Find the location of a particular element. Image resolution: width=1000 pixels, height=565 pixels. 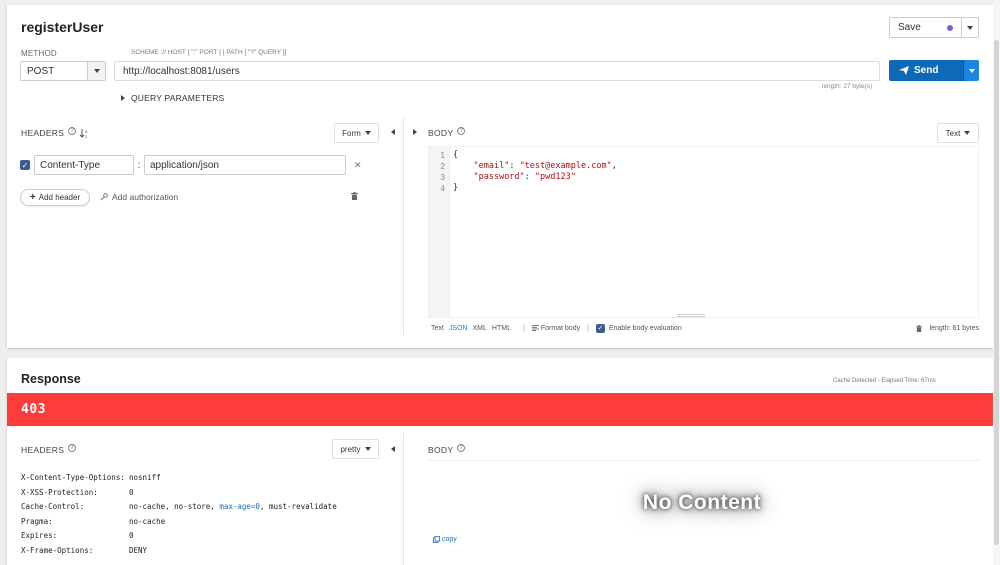

code-line: } is located at coordinates (456, 188).